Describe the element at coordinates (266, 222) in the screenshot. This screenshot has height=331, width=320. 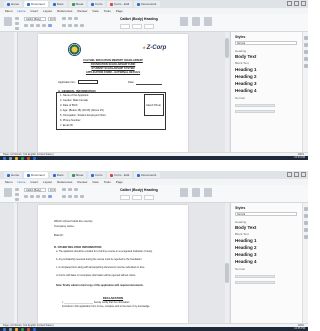
I see `style-item: Heading` at that location.